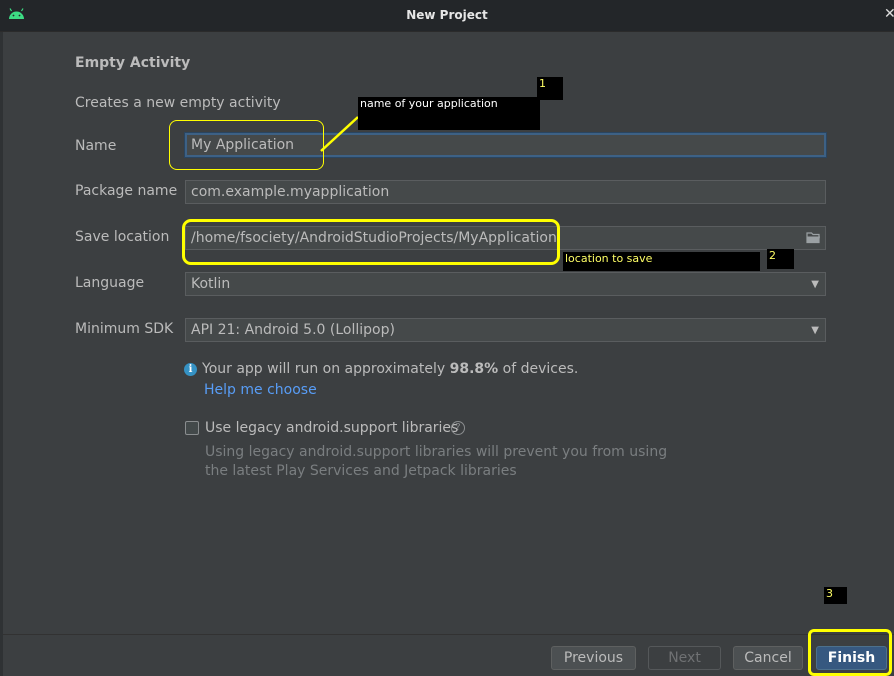 The height and width of the screenshot is (676, 894). Describe the element at coordinates (190, 369) in the screenshot. I see `info-icon: i` at that location.